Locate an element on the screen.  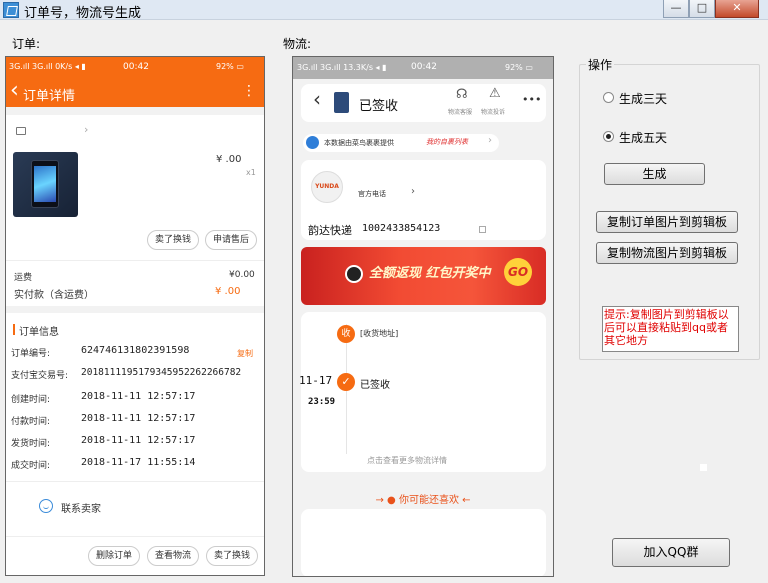
order-info-value: 2018-11-17 11:55:14 is located at coordinates (138, 462).